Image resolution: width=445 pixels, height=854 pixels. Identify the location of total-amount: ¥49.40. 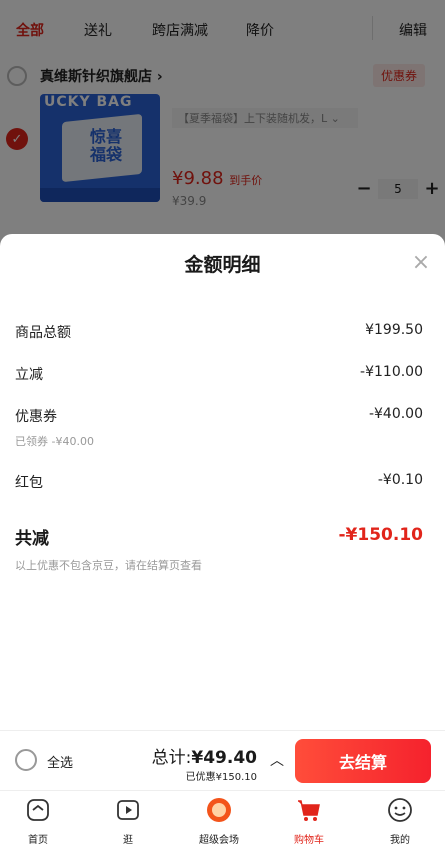
(224, 758).